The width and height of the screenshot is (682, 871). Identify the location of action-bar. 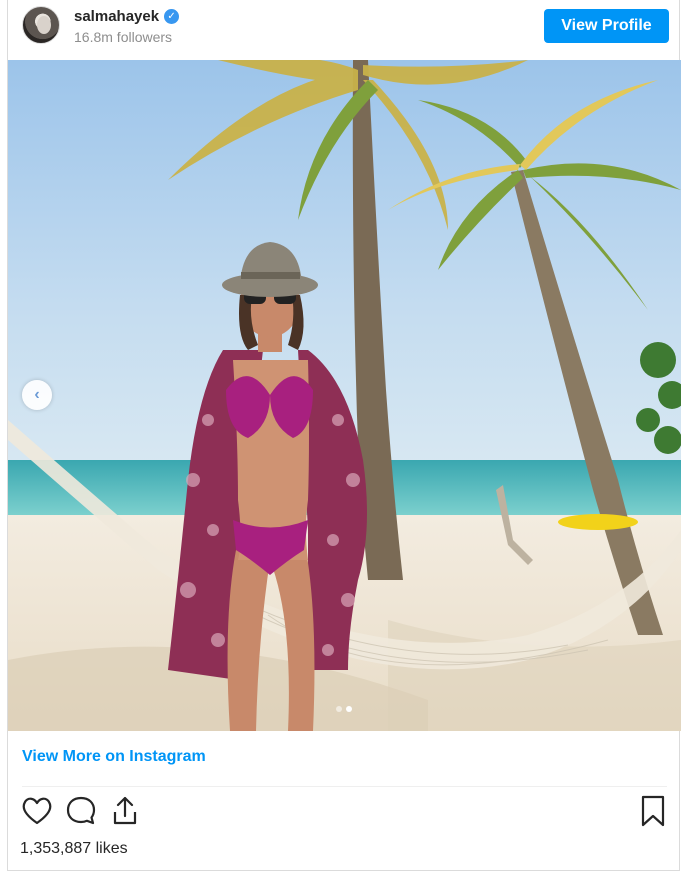
(343, 812).